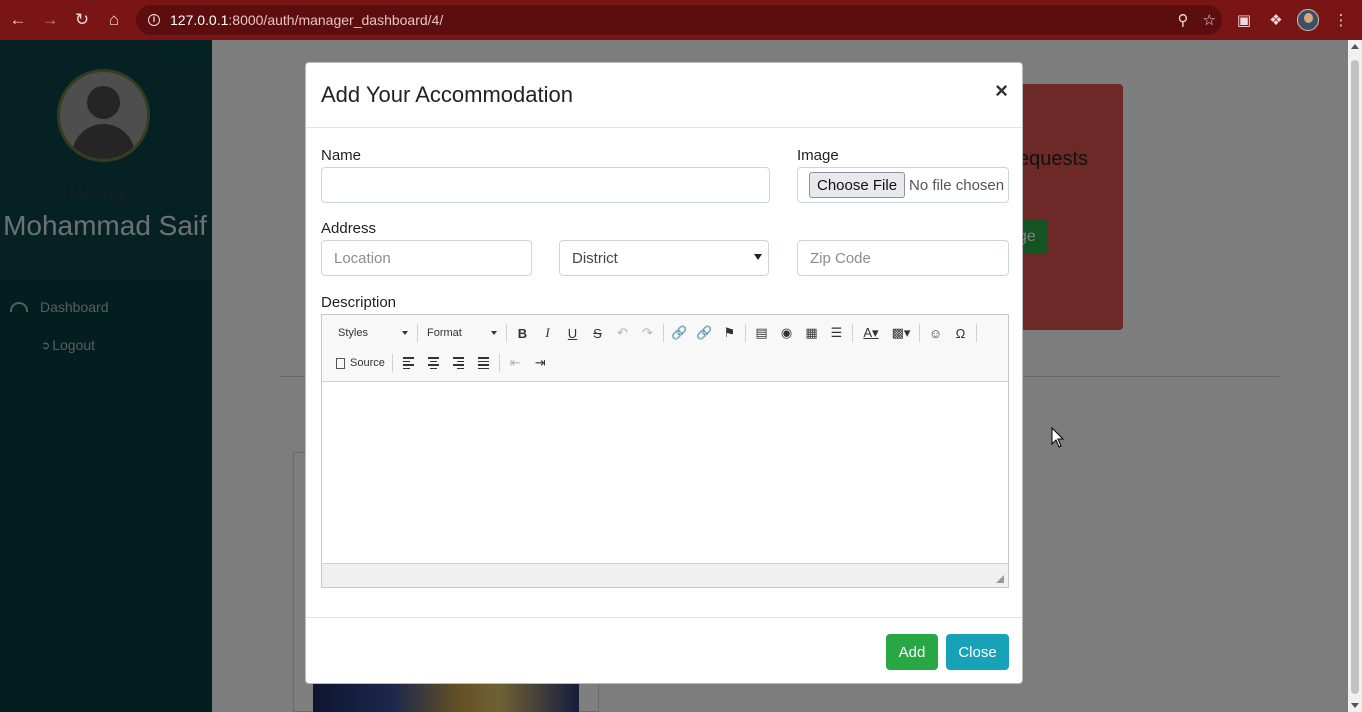  What do you see at coordinates (199, 20) in the screenshot?
I see `url-host: 127.0.0.1` at bounding box center [199, 20].